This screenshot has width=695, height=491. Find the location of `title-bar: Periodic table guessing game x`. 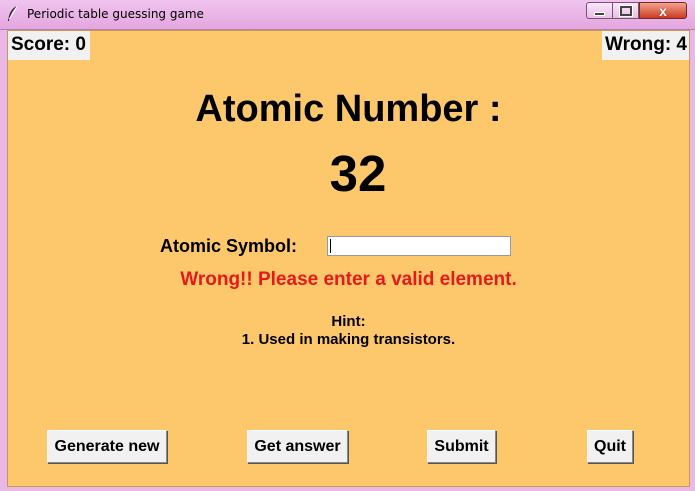

title-bar: Periodic table guessing game x is located at coordinates (347, 15).